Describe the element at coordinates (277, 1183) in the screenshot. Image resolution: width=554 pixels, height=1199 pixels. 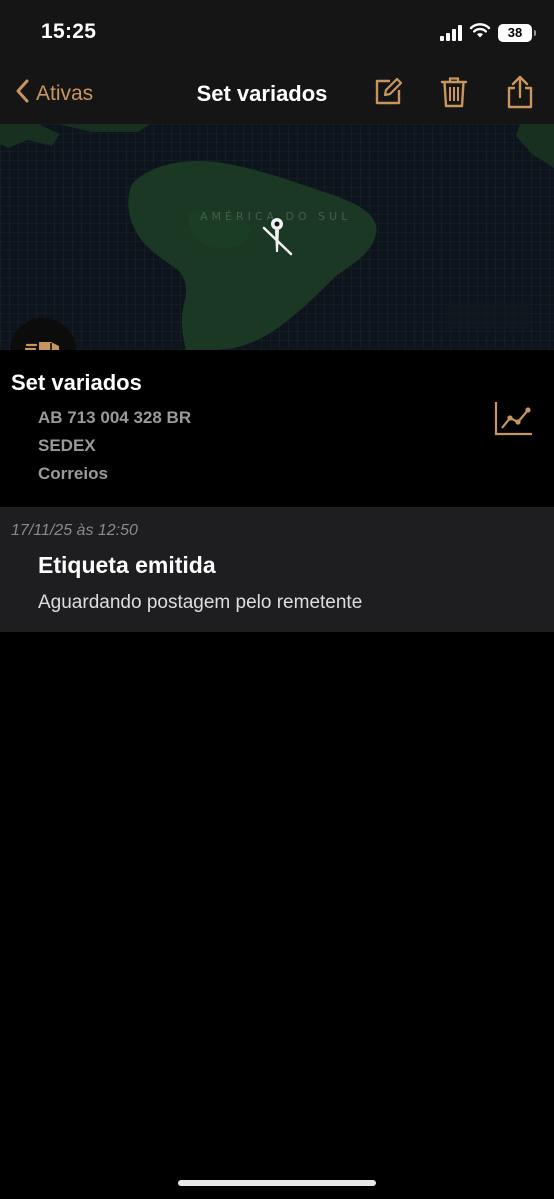
I see `home-indicator` at that location.